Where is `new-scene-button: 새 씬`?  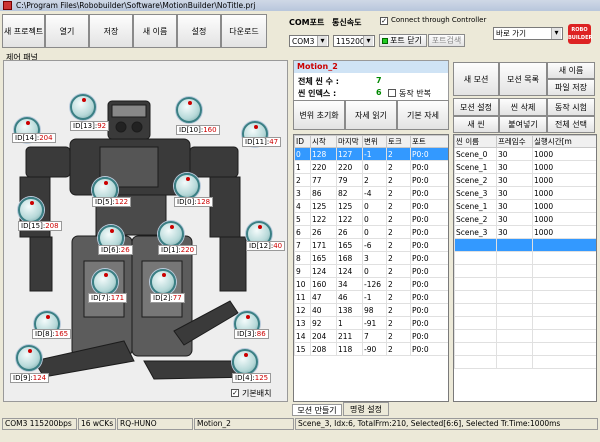
new-scene-button: 새 씬 is located at coordinates (476, 124).